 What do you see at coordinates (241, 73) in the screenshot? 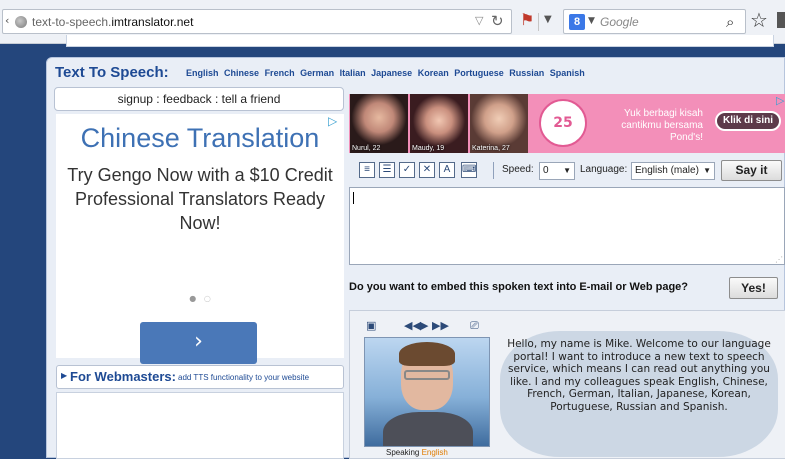
I see `lang-link-chinese: Chinese` at bounding box center [241, 73].